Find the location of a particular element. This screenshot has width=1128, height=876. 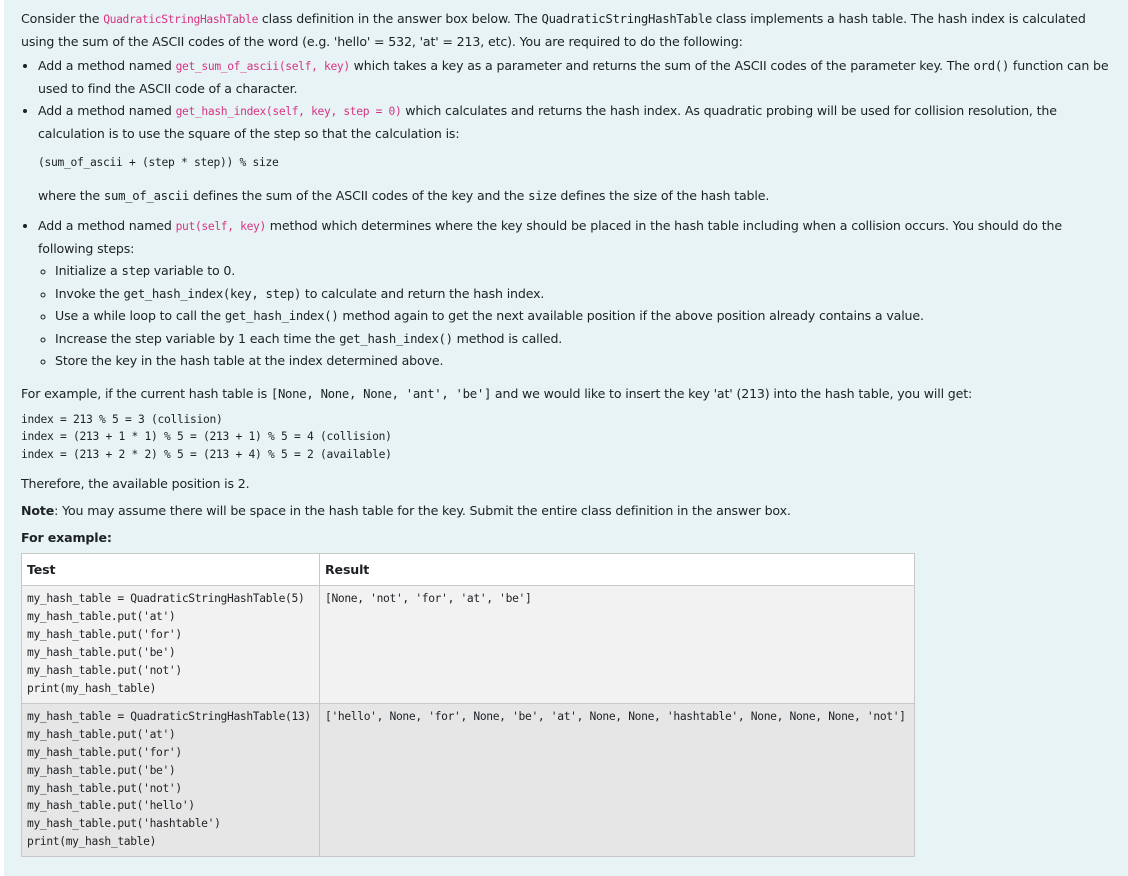

column-header-test: Test is located at coordinates (170, 570).